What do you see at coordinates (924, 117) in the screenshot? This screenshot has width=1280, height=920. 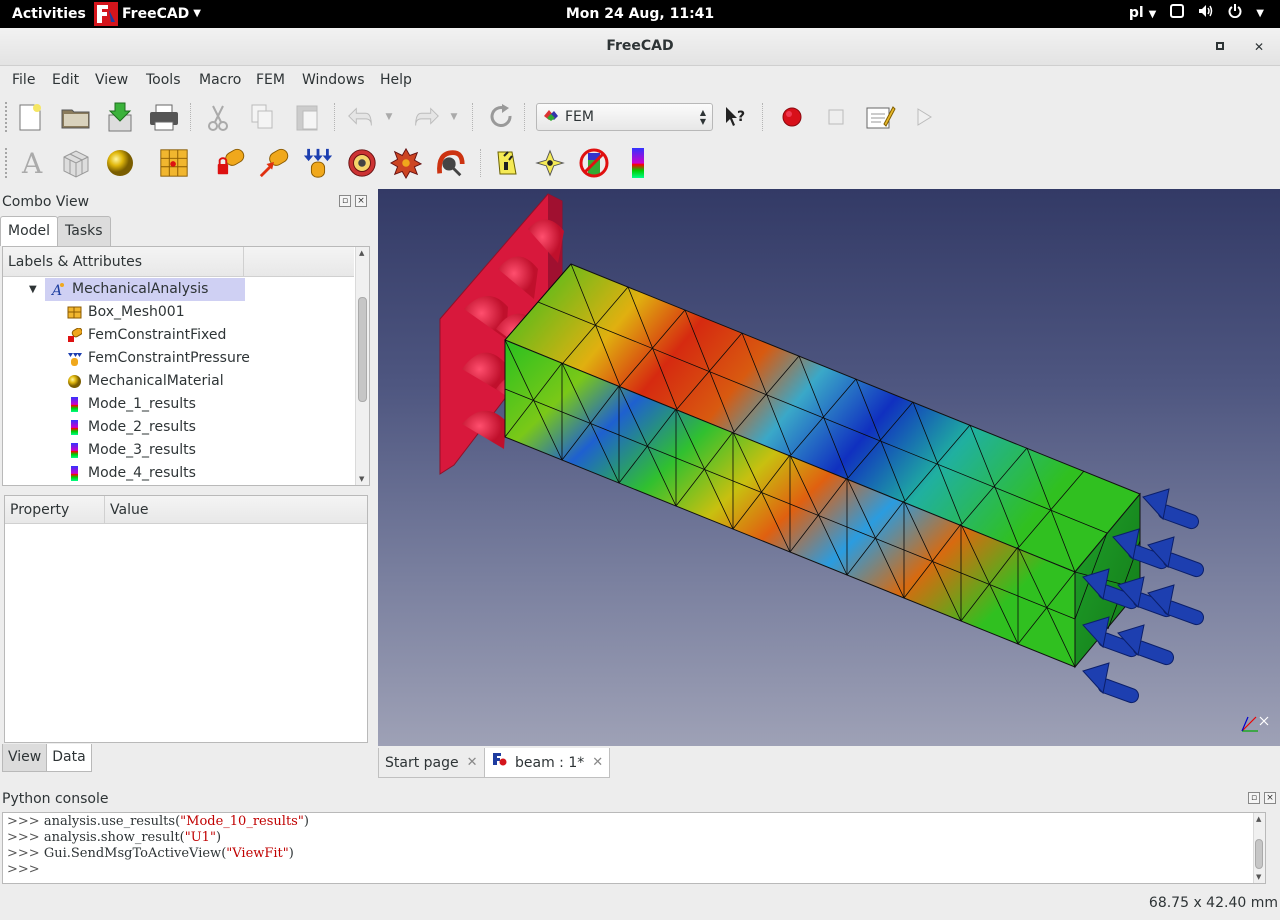 I see `run-macro-icon` at bounding box center [924, 117].